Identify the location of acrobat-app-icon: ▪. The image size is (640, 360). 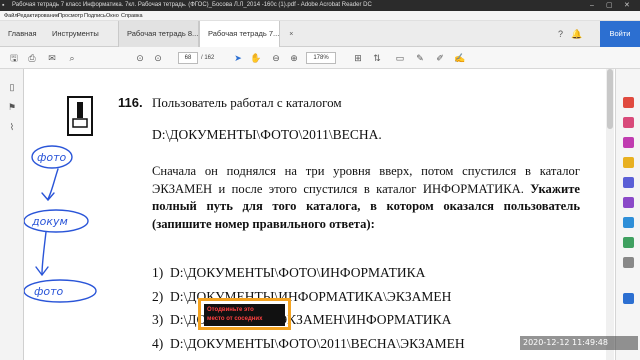
(3, 5).